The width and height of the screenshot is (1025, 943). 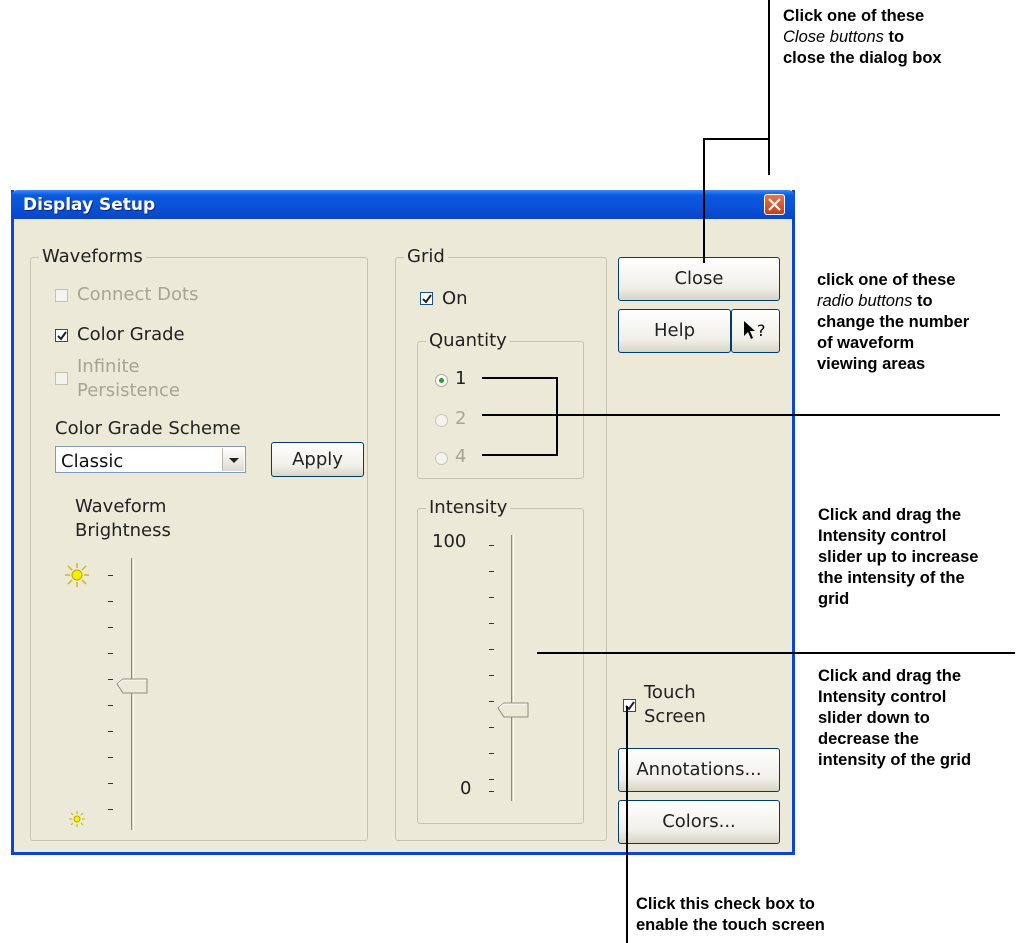 I want to click on waveforms-legend: Waveforms, so click(x=92, y=257).